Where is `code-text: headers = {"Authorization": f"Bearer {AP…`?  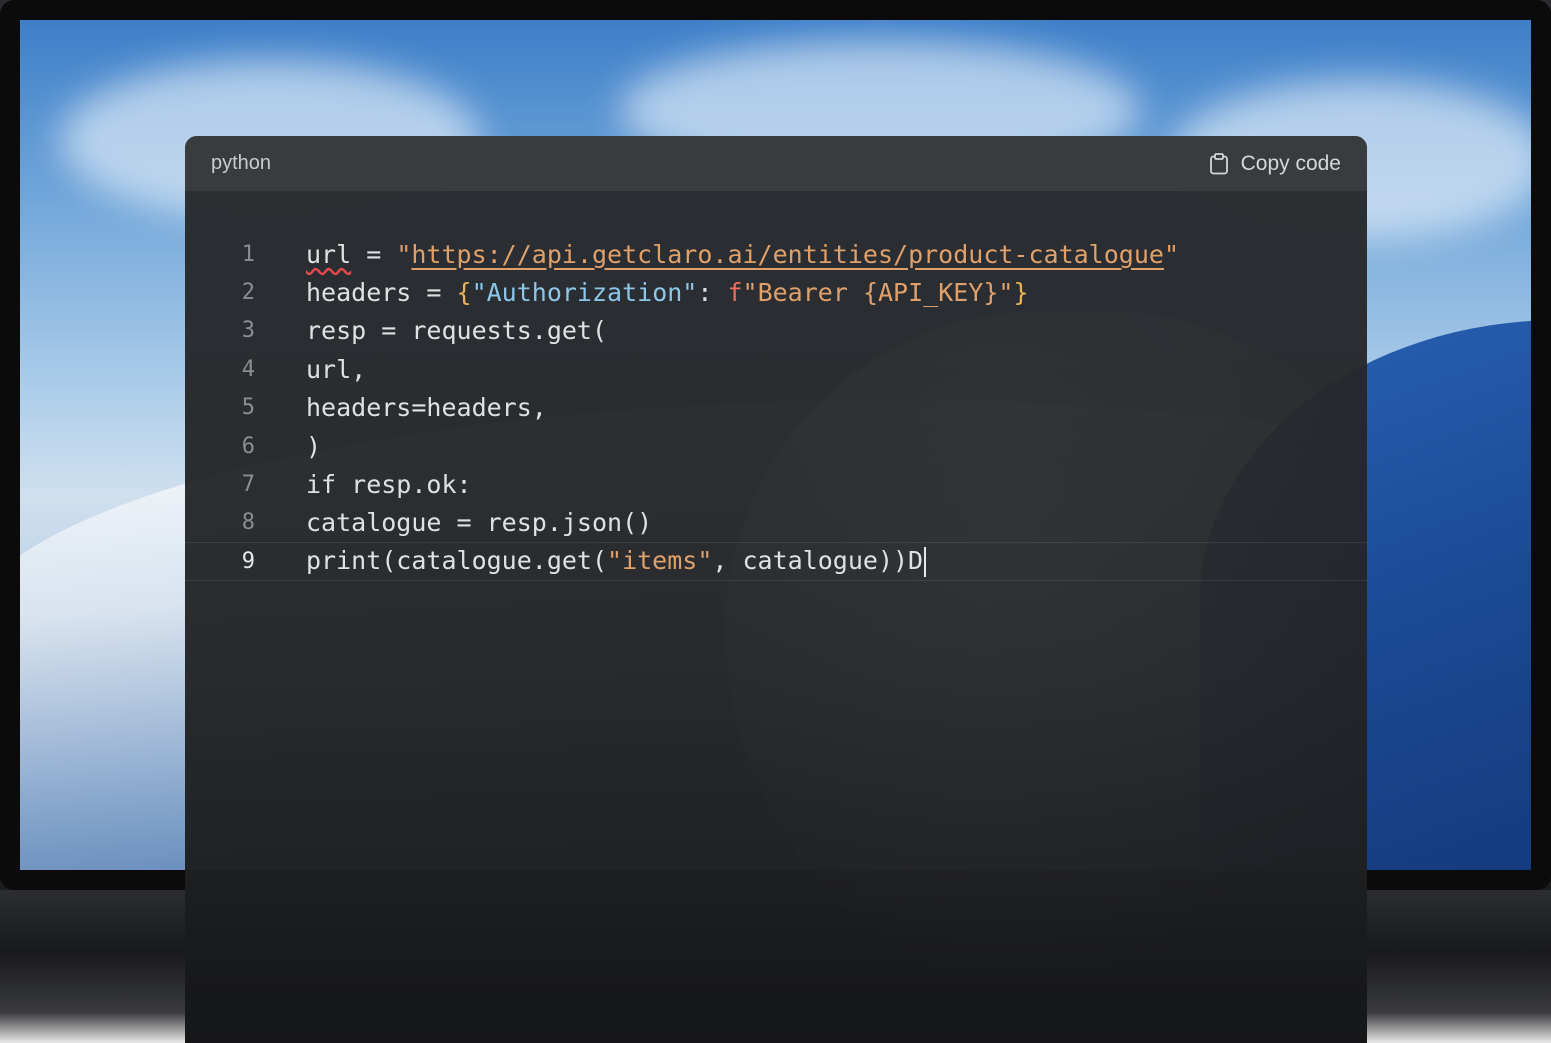 code-text: headers = {"Authorization": f"Bearer {AP… is located at coordinates (667, 292).